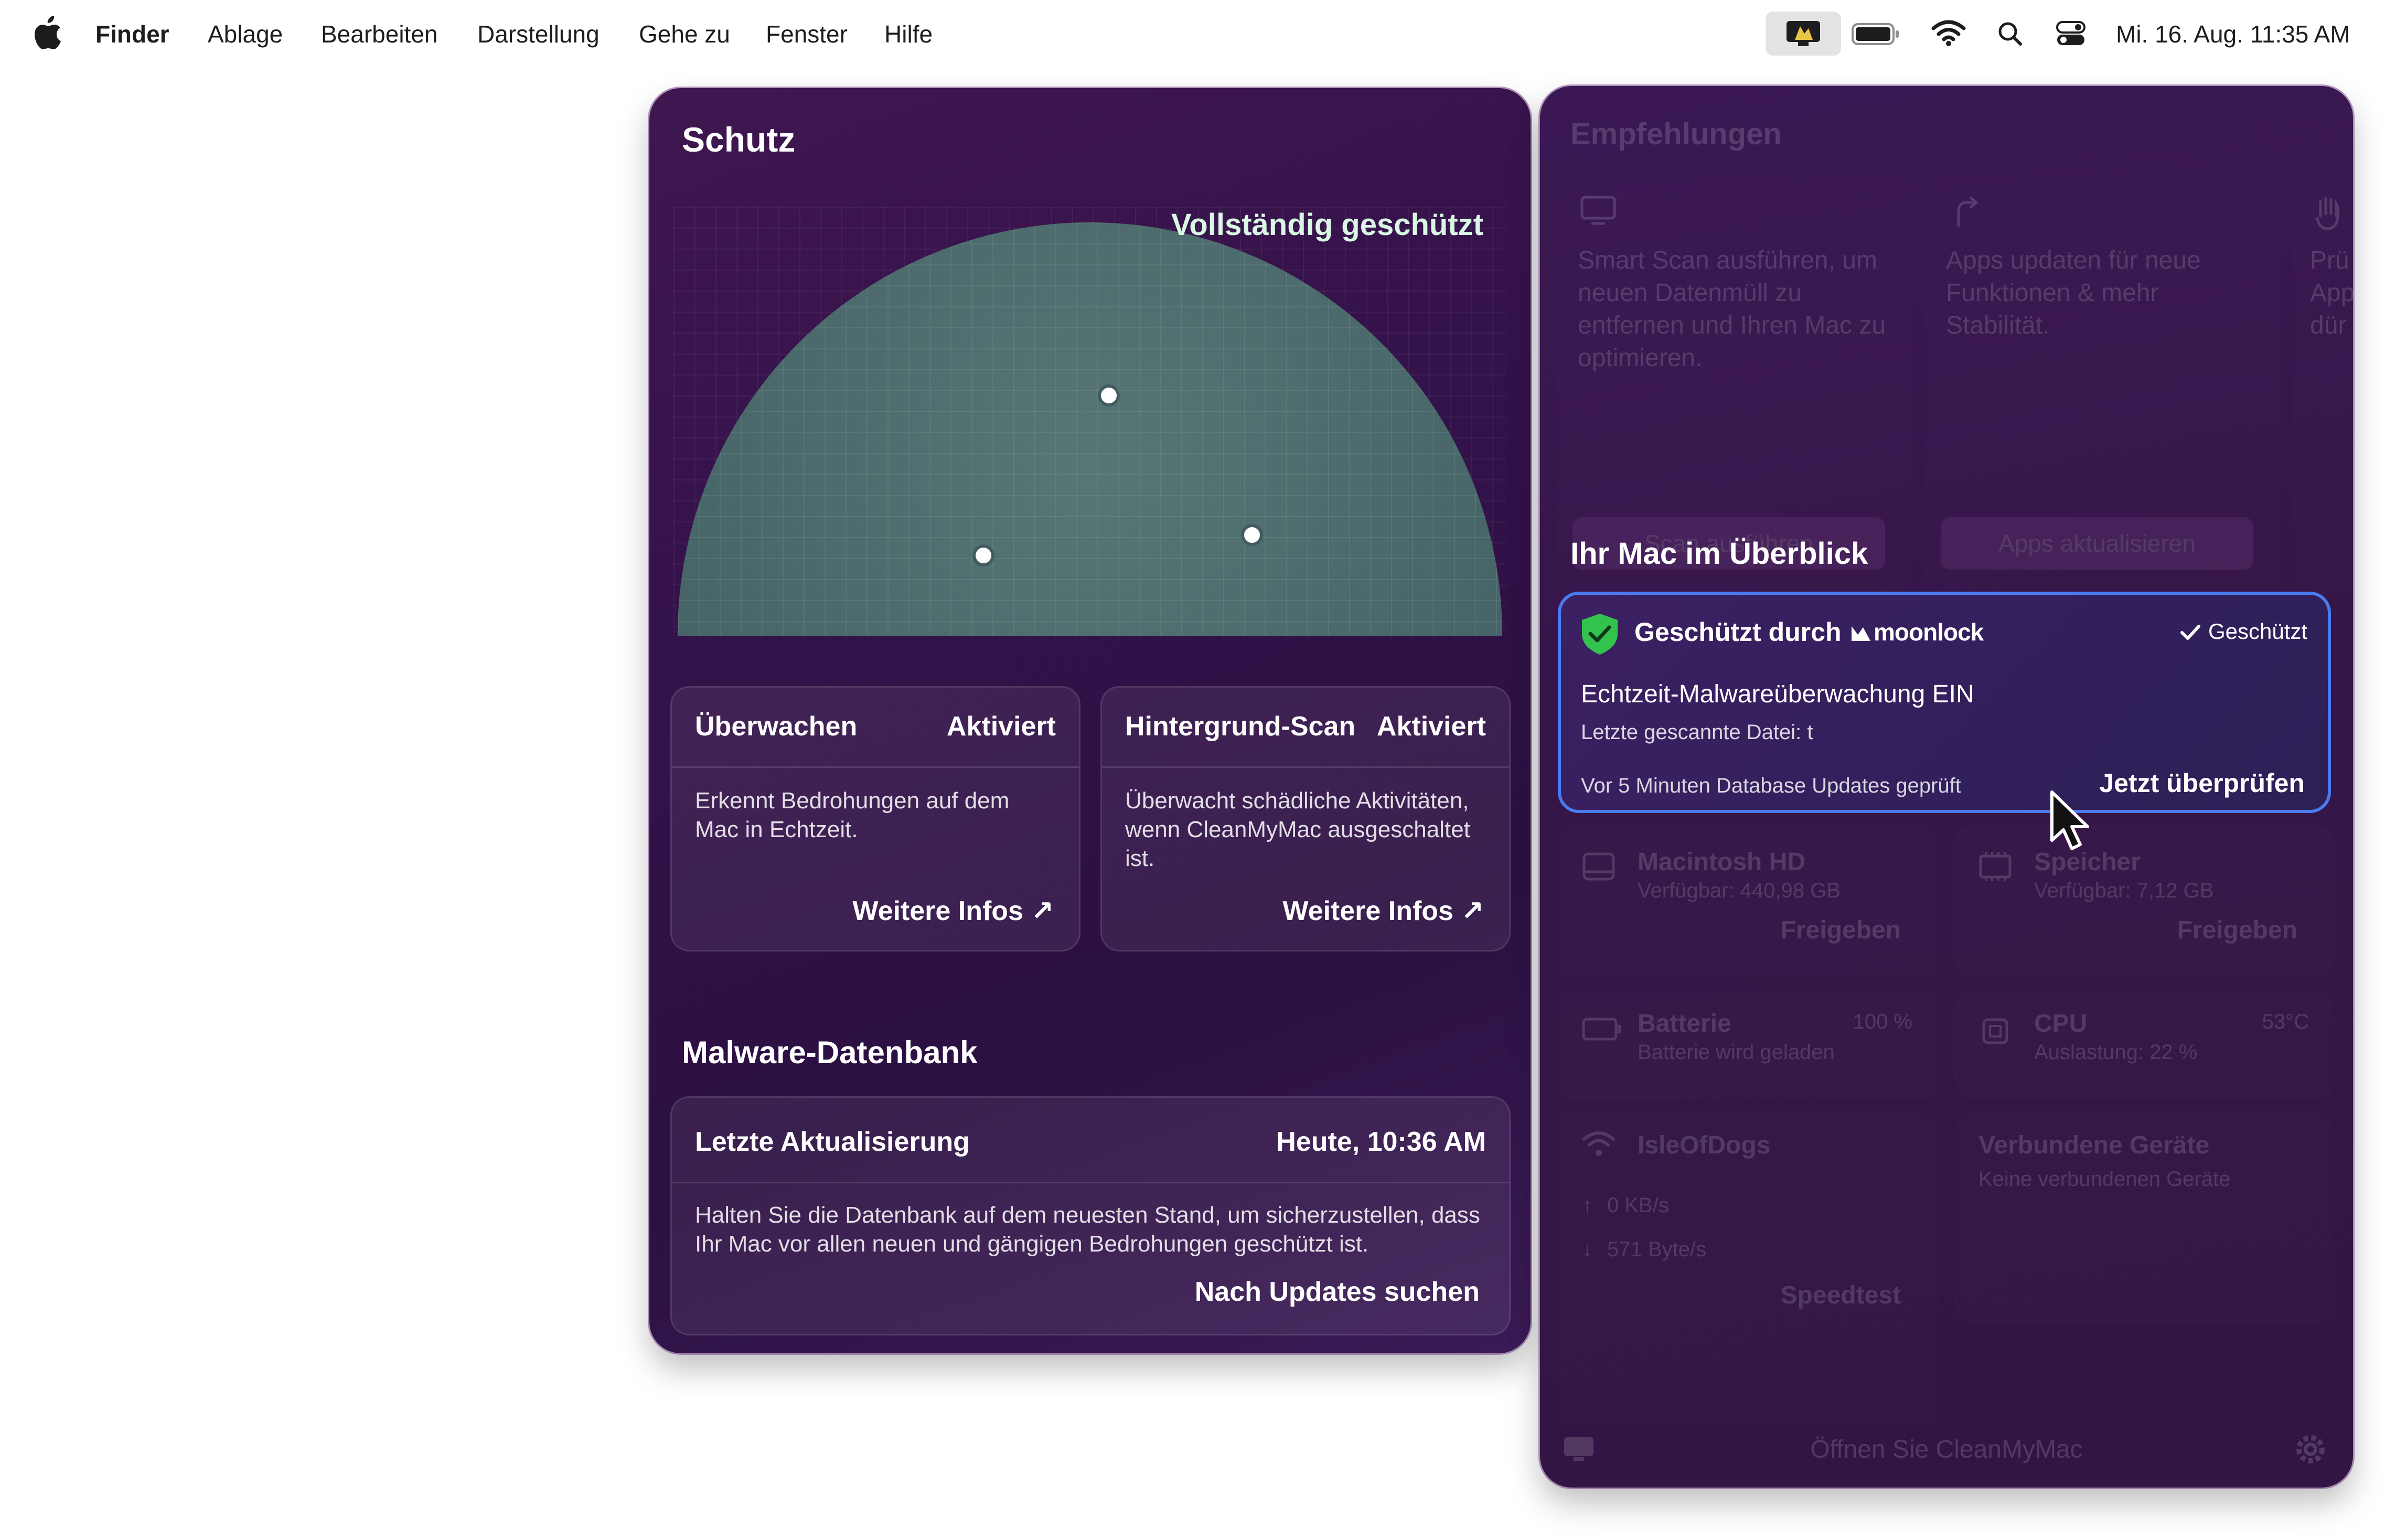 The height and width of the screenshot is (1540, 2396). I want to click on moonlock-logo-icon, so click(1861, 633).